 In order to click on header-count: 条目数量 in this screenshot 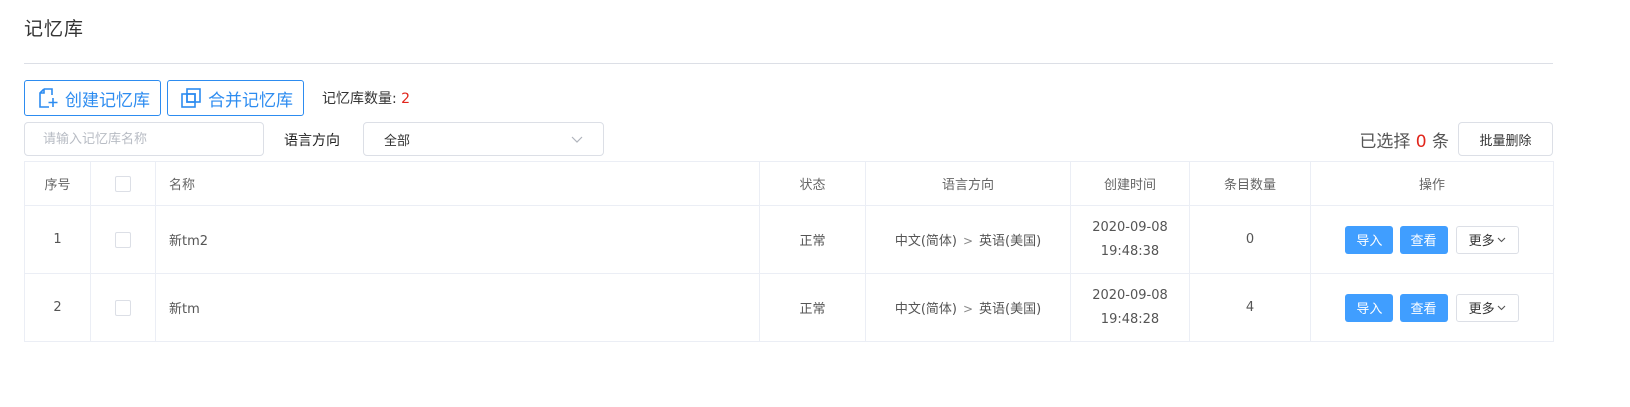, I will do `click(1250, 183)`.